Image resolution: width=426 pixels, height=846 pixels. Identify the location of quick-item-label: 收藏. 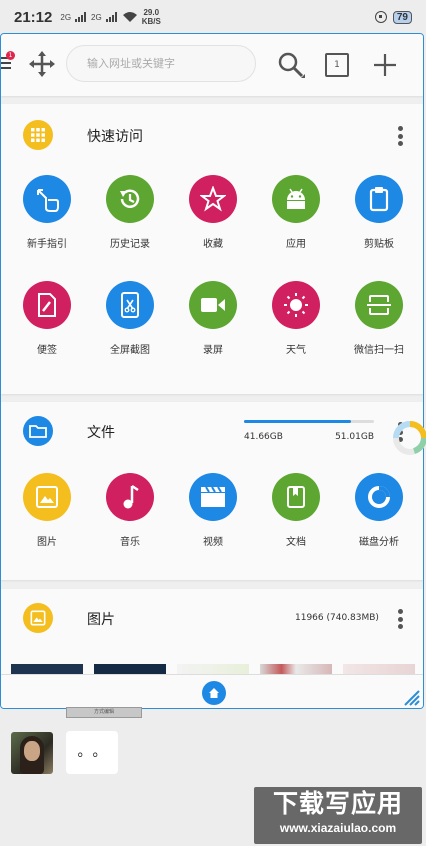
(213, 244).